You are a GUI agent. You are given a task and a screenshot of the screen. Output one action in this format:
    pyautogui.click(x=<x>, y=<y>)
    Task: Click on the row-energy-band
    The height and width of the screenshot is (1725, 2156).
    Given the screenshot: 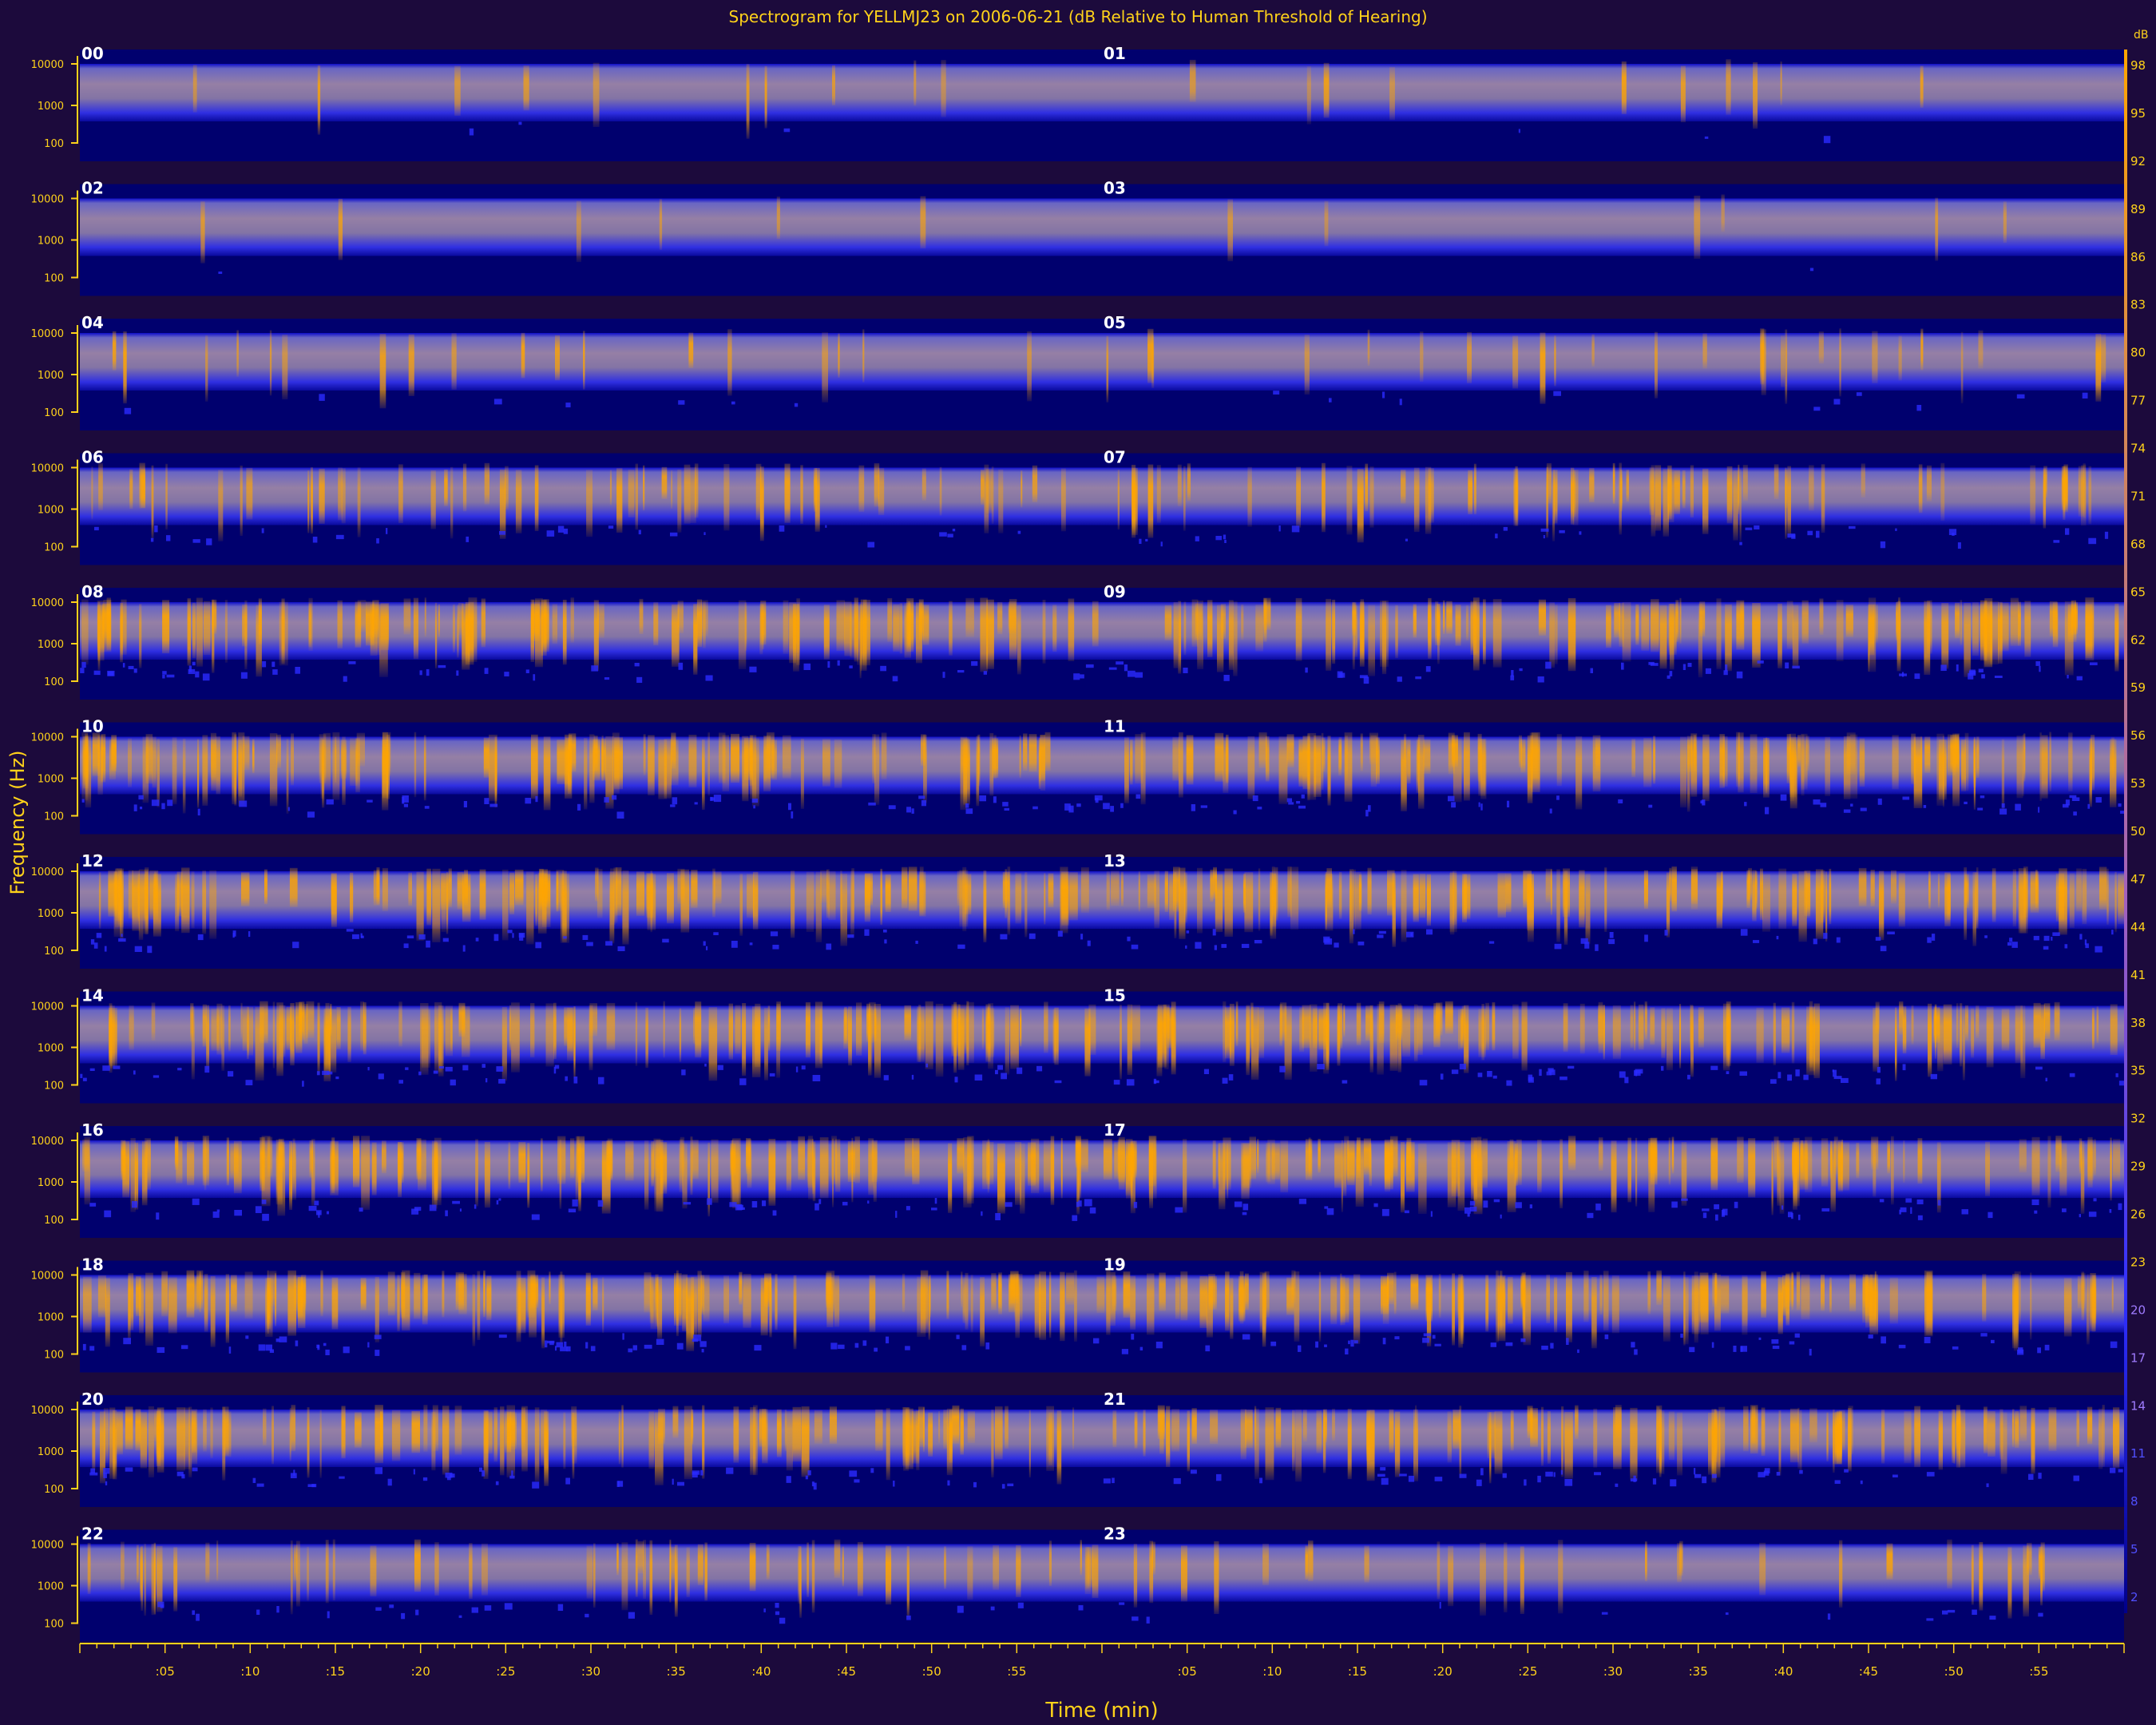 What is the action you would take?
    pyautogui.click(x=1102, y=362)
    